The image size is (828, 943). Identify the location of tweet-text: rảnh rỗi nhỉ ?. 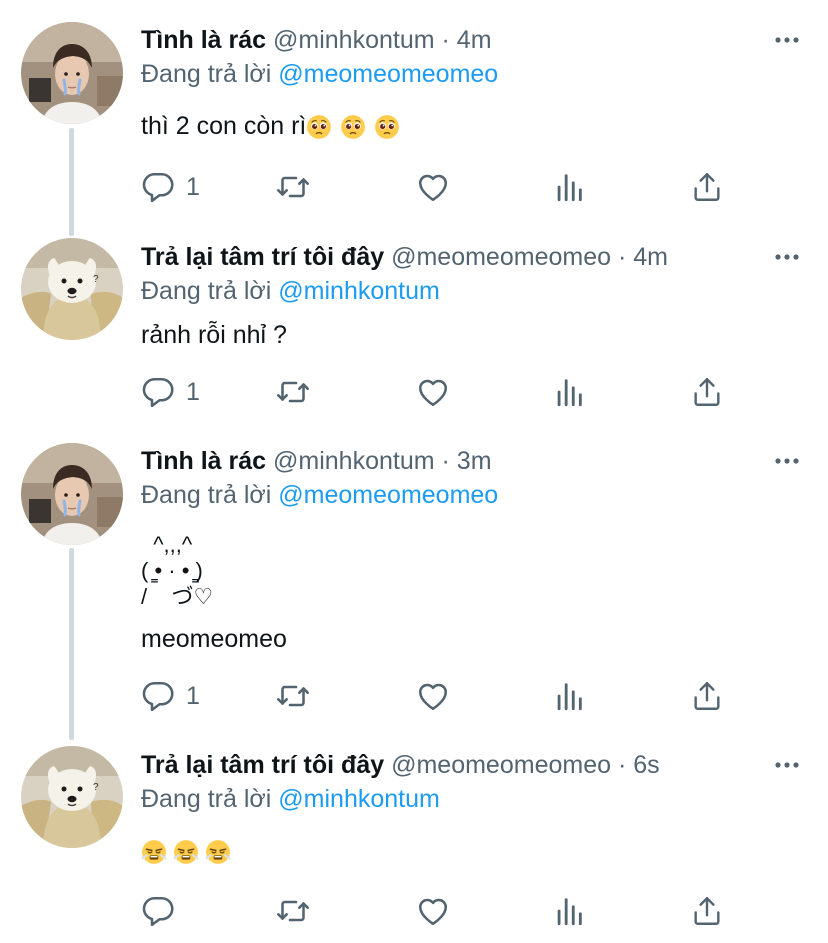
(214, 335).